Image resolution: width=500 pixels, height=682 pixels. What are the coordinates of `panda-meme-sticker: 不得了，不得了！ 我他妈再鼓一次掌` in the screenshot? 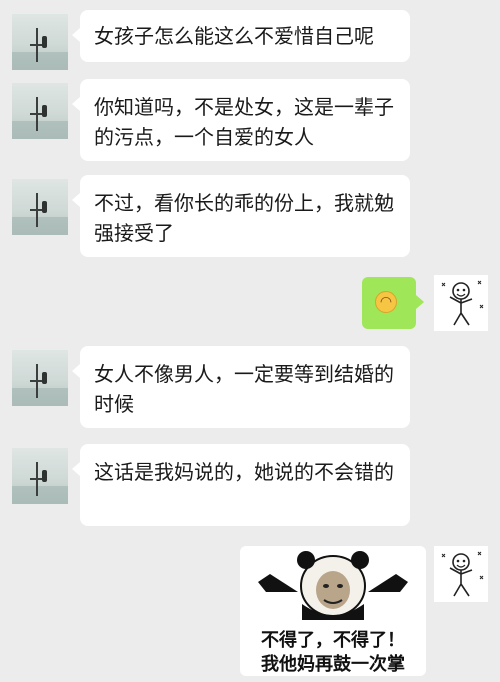 It's located at (333, 611).